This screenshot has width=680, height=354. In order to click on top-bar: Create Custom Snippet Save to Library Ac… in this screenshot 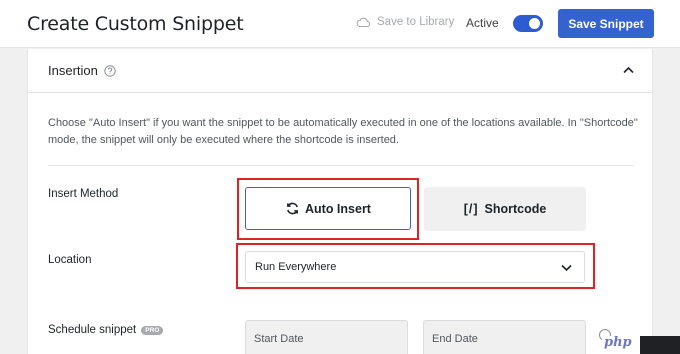, I will do `click(340, 24)`.